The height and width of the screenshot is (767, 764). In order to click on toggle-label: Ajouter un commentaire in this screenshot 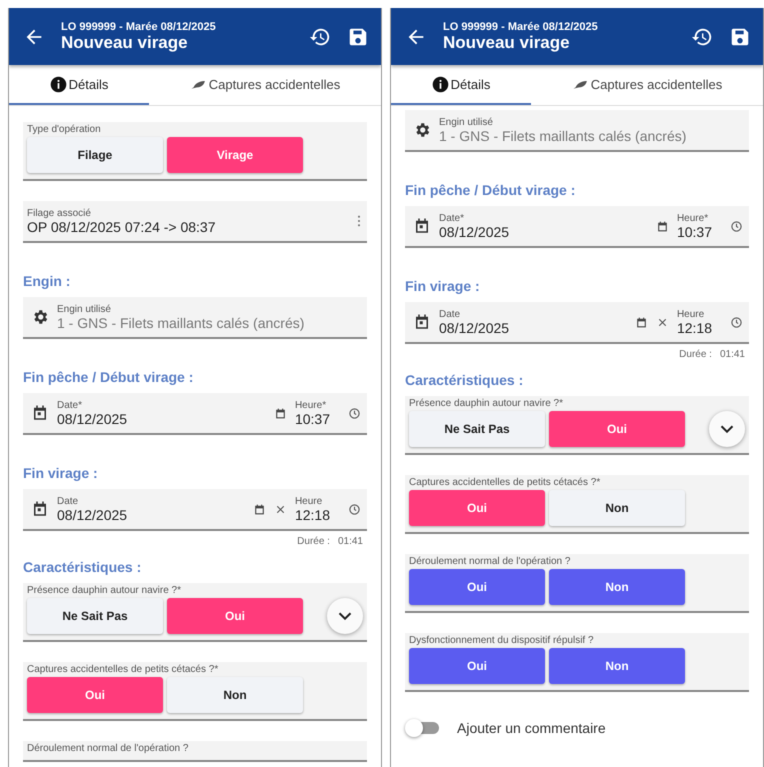, I will do `click(531, 728)`.